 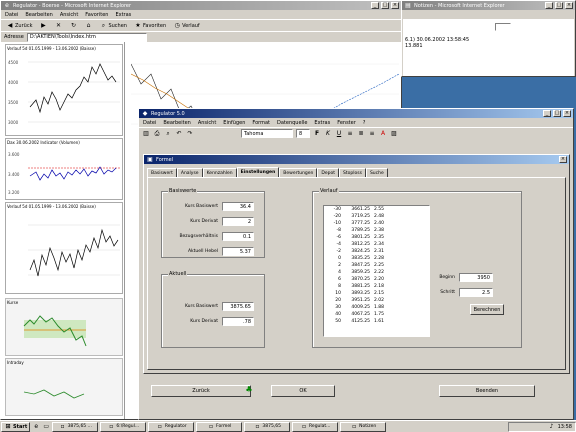 What do you see at coordinates (11, 15) in the screenshot?
I see `menu-file: Datei` at bounding box center [11, 15].